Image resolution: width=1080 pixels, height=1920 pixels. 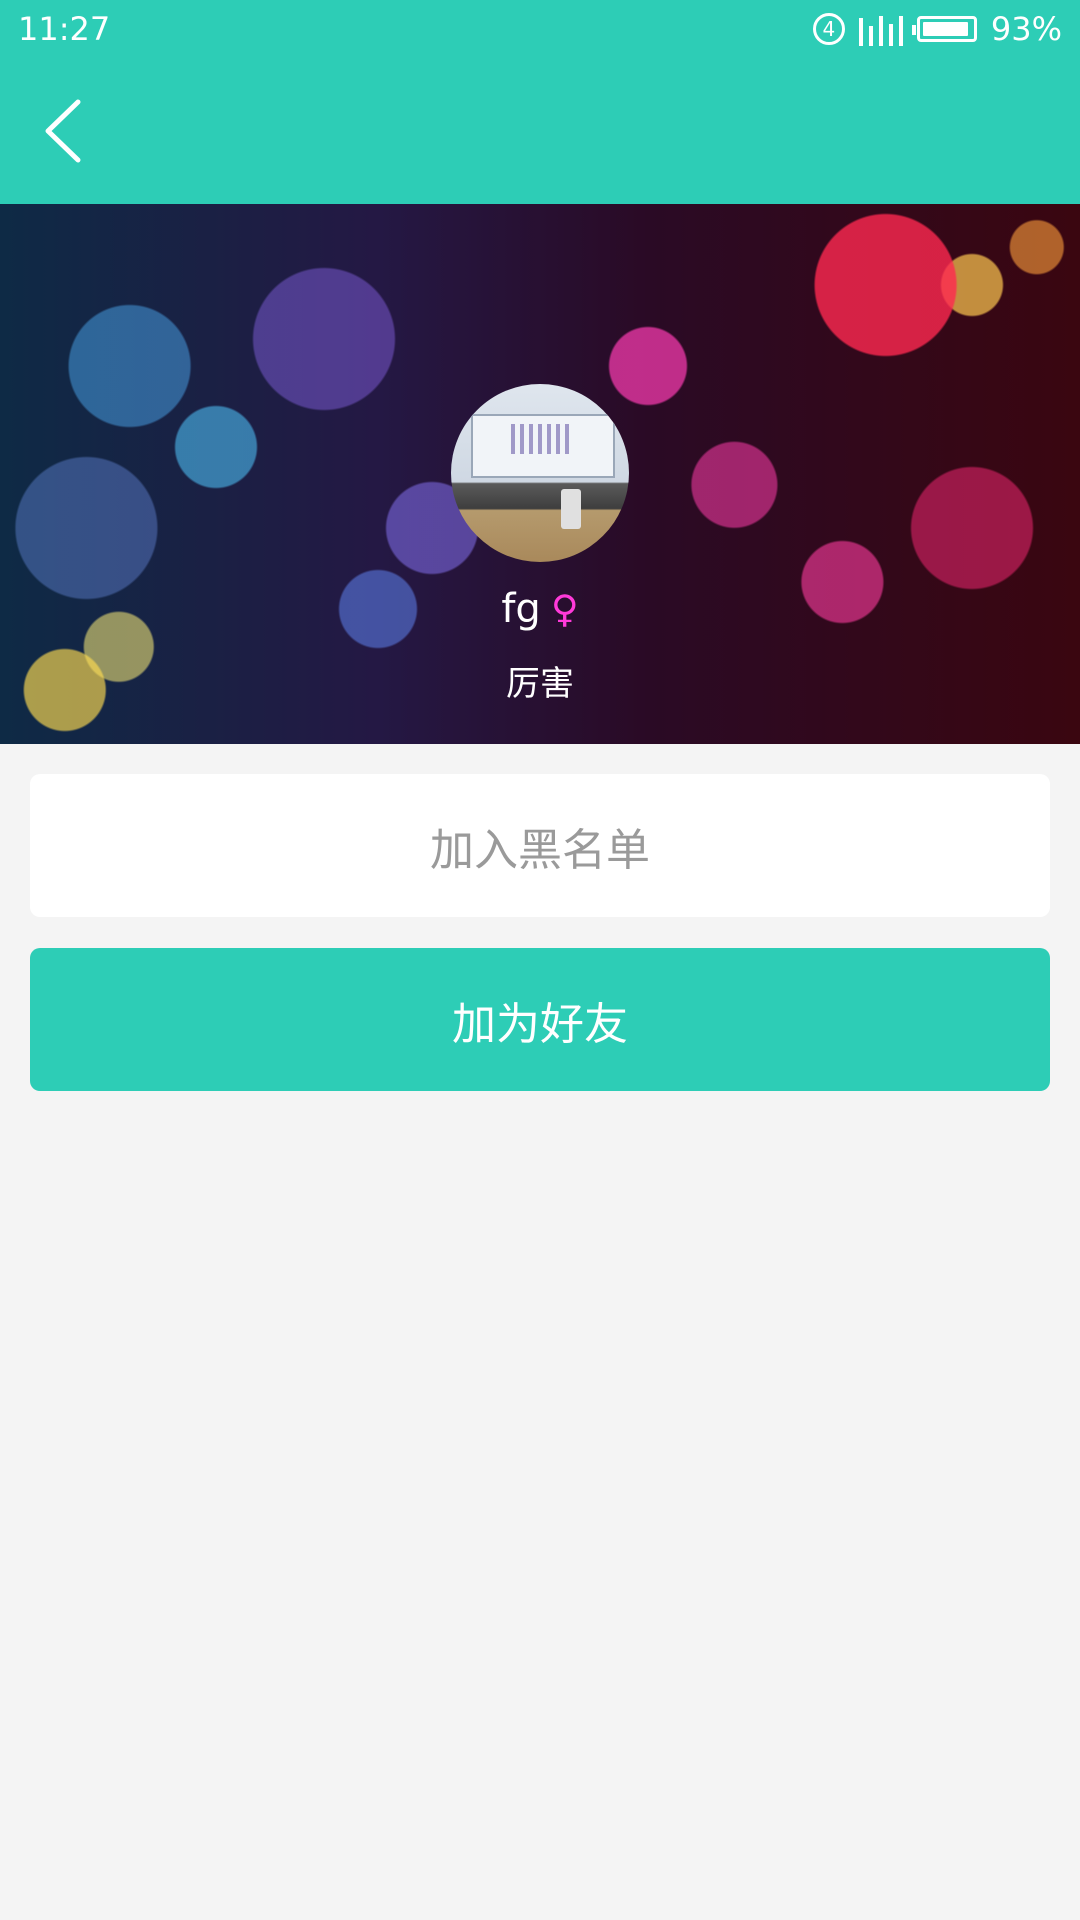 I want to click on network-badge-icon: 4, so click(x=828, y=29).